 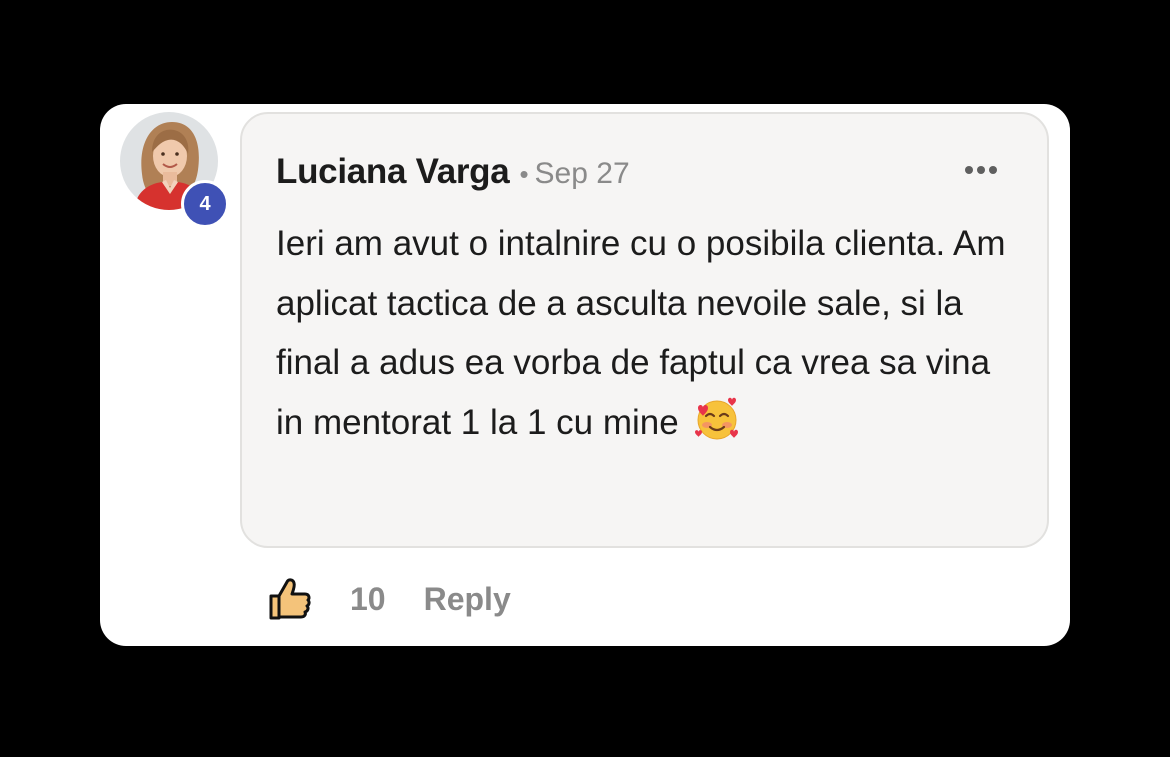 What do you see at coordinates (393, 172) in the screenshot?
I see `author-name: Luciana Varga` at bounding box center [393, 172].